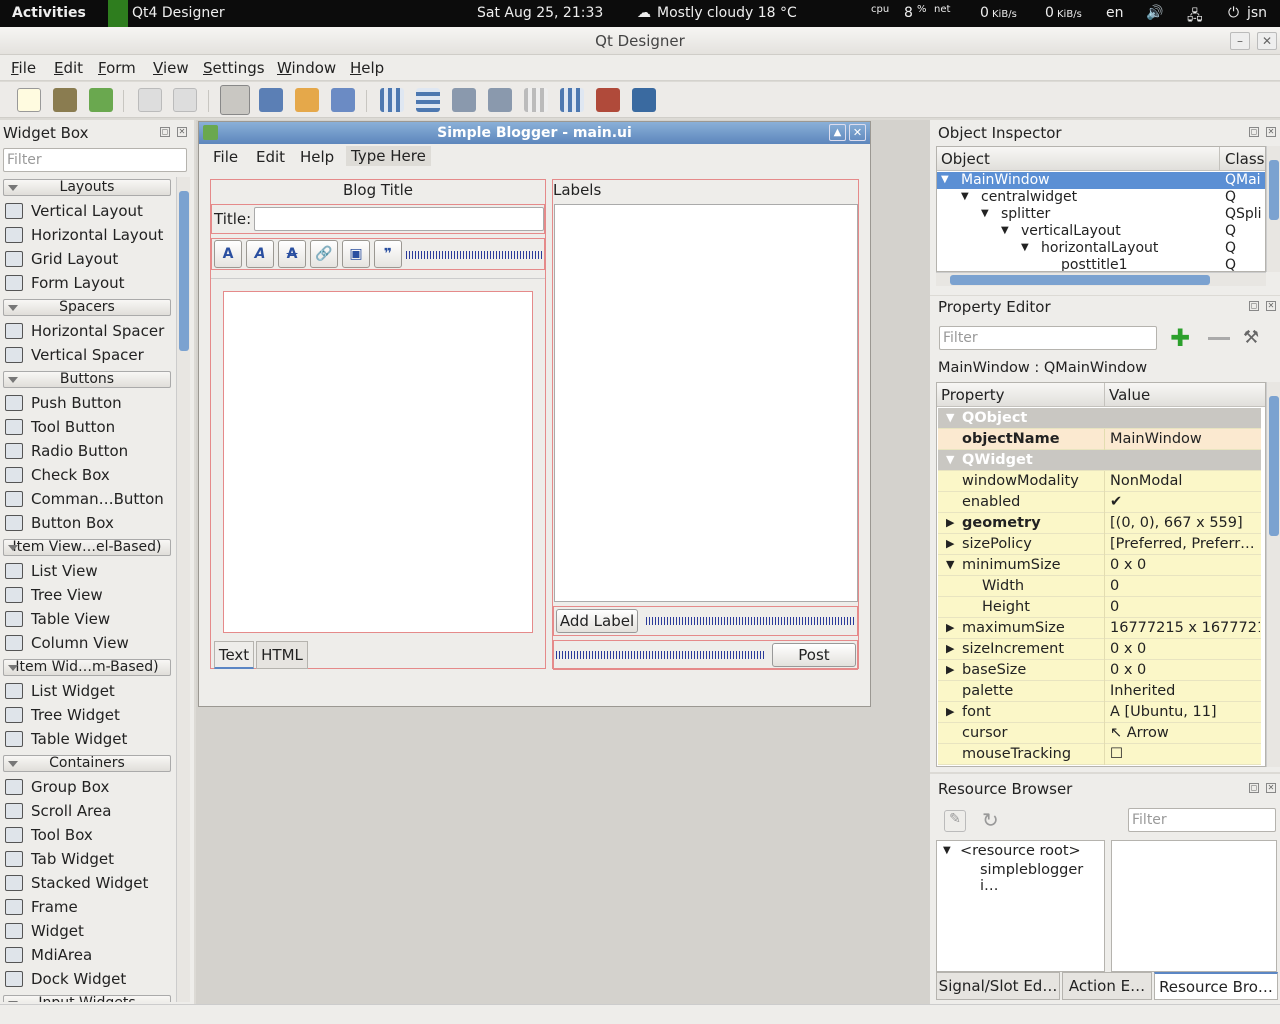  I want to click on widget-item: Frame, so click(41, 909).